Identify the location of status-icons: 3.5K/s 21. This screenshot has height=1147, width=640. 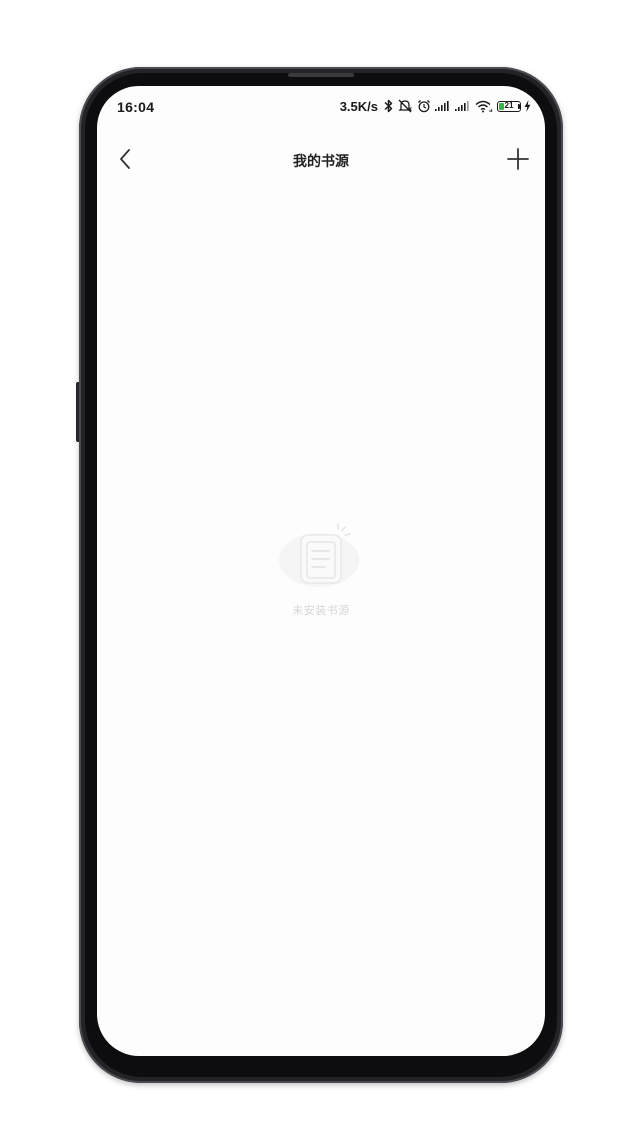
(435, 106).